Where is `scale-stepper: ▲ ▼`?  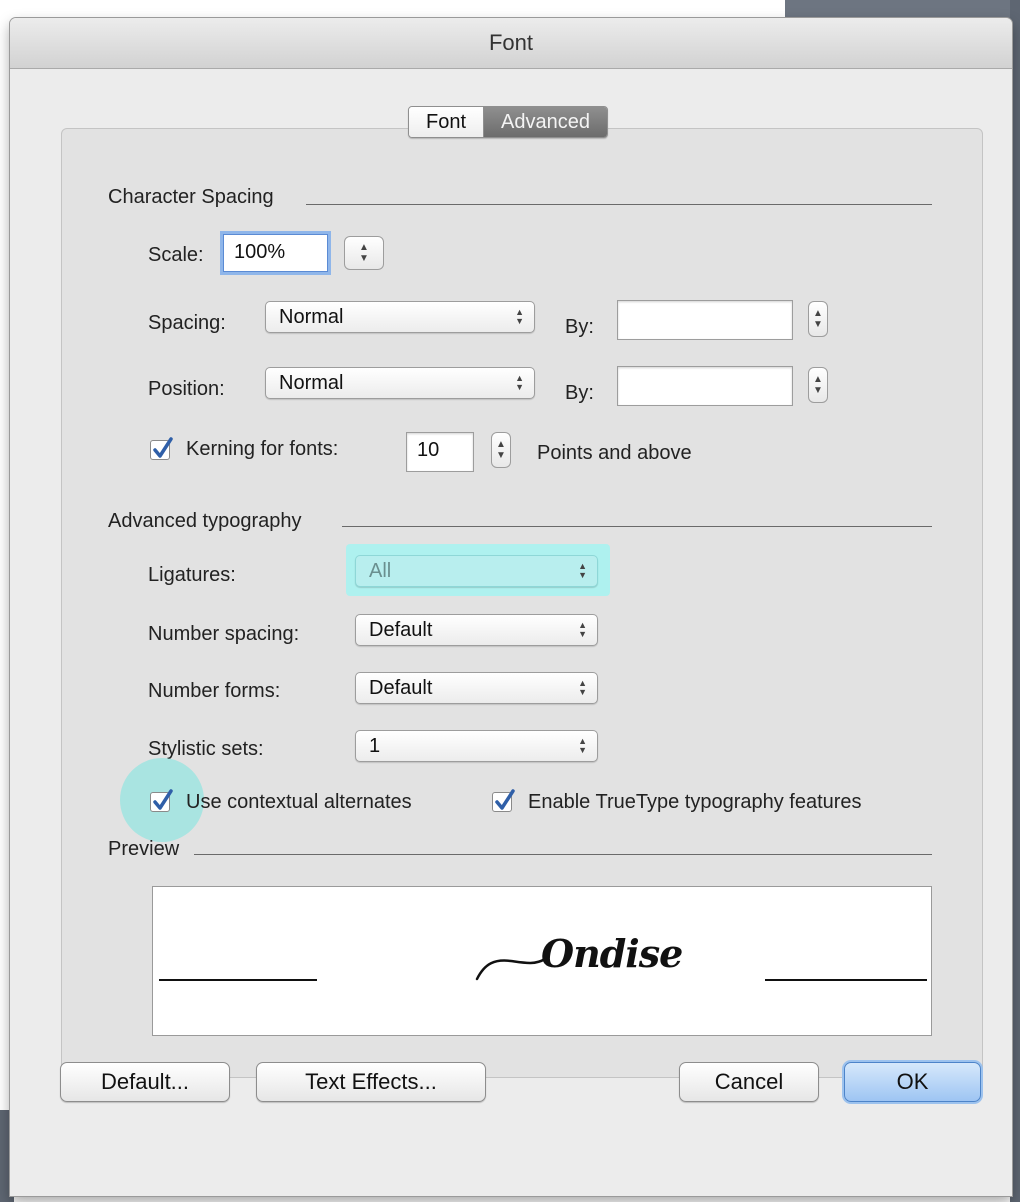 scale-stepper: ▲ ▼ is located at coordinates (364, 253).